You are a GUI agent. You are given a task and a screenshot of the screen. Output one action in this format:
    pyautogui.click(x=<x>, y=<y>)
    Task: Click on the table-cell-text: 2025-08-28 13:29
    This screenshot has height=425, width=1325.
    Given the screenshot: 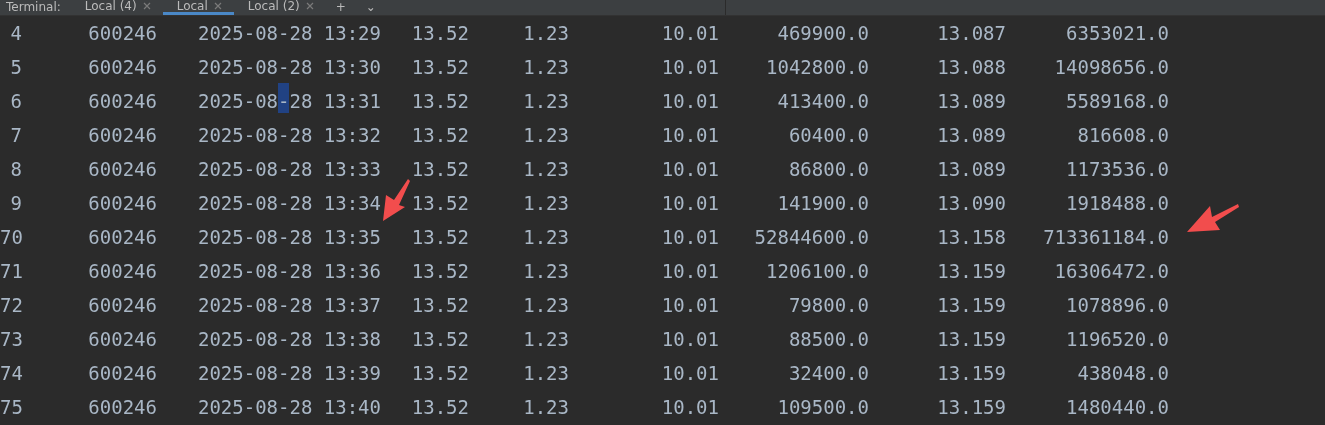 What is the action you would take?
    pyautogui.click(x=289, y=33)
    